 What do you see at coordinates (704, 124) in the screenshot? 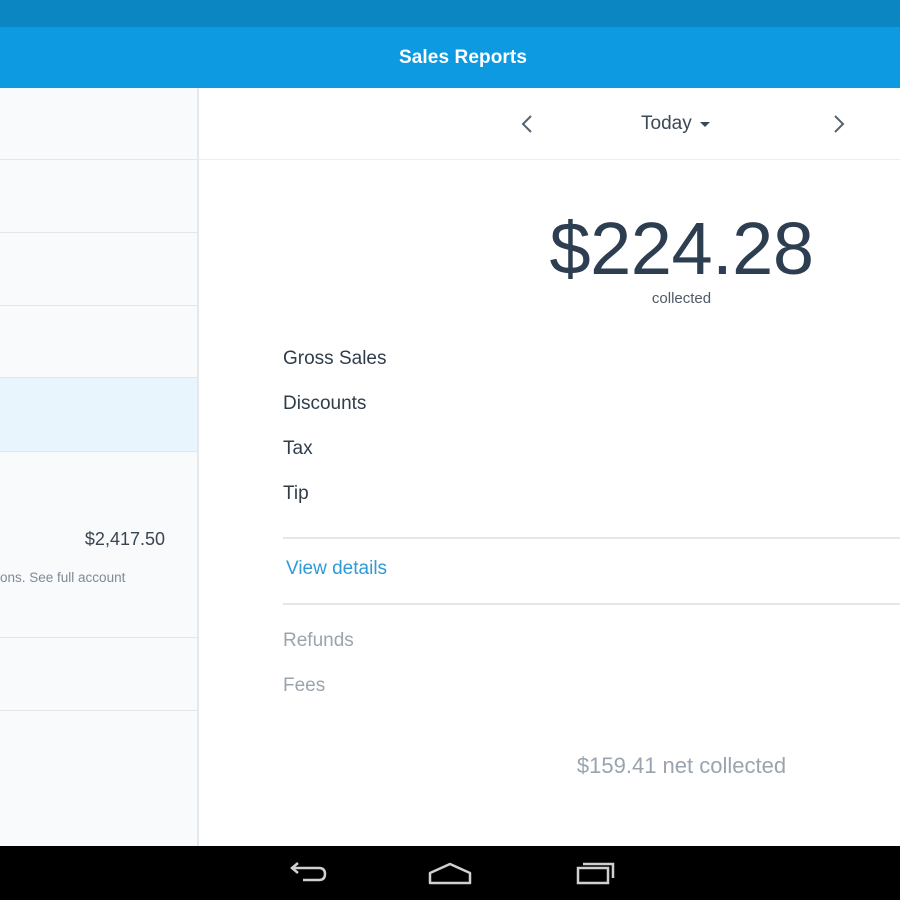
I see `caret-down-icon` at bounding box center [704, 124].